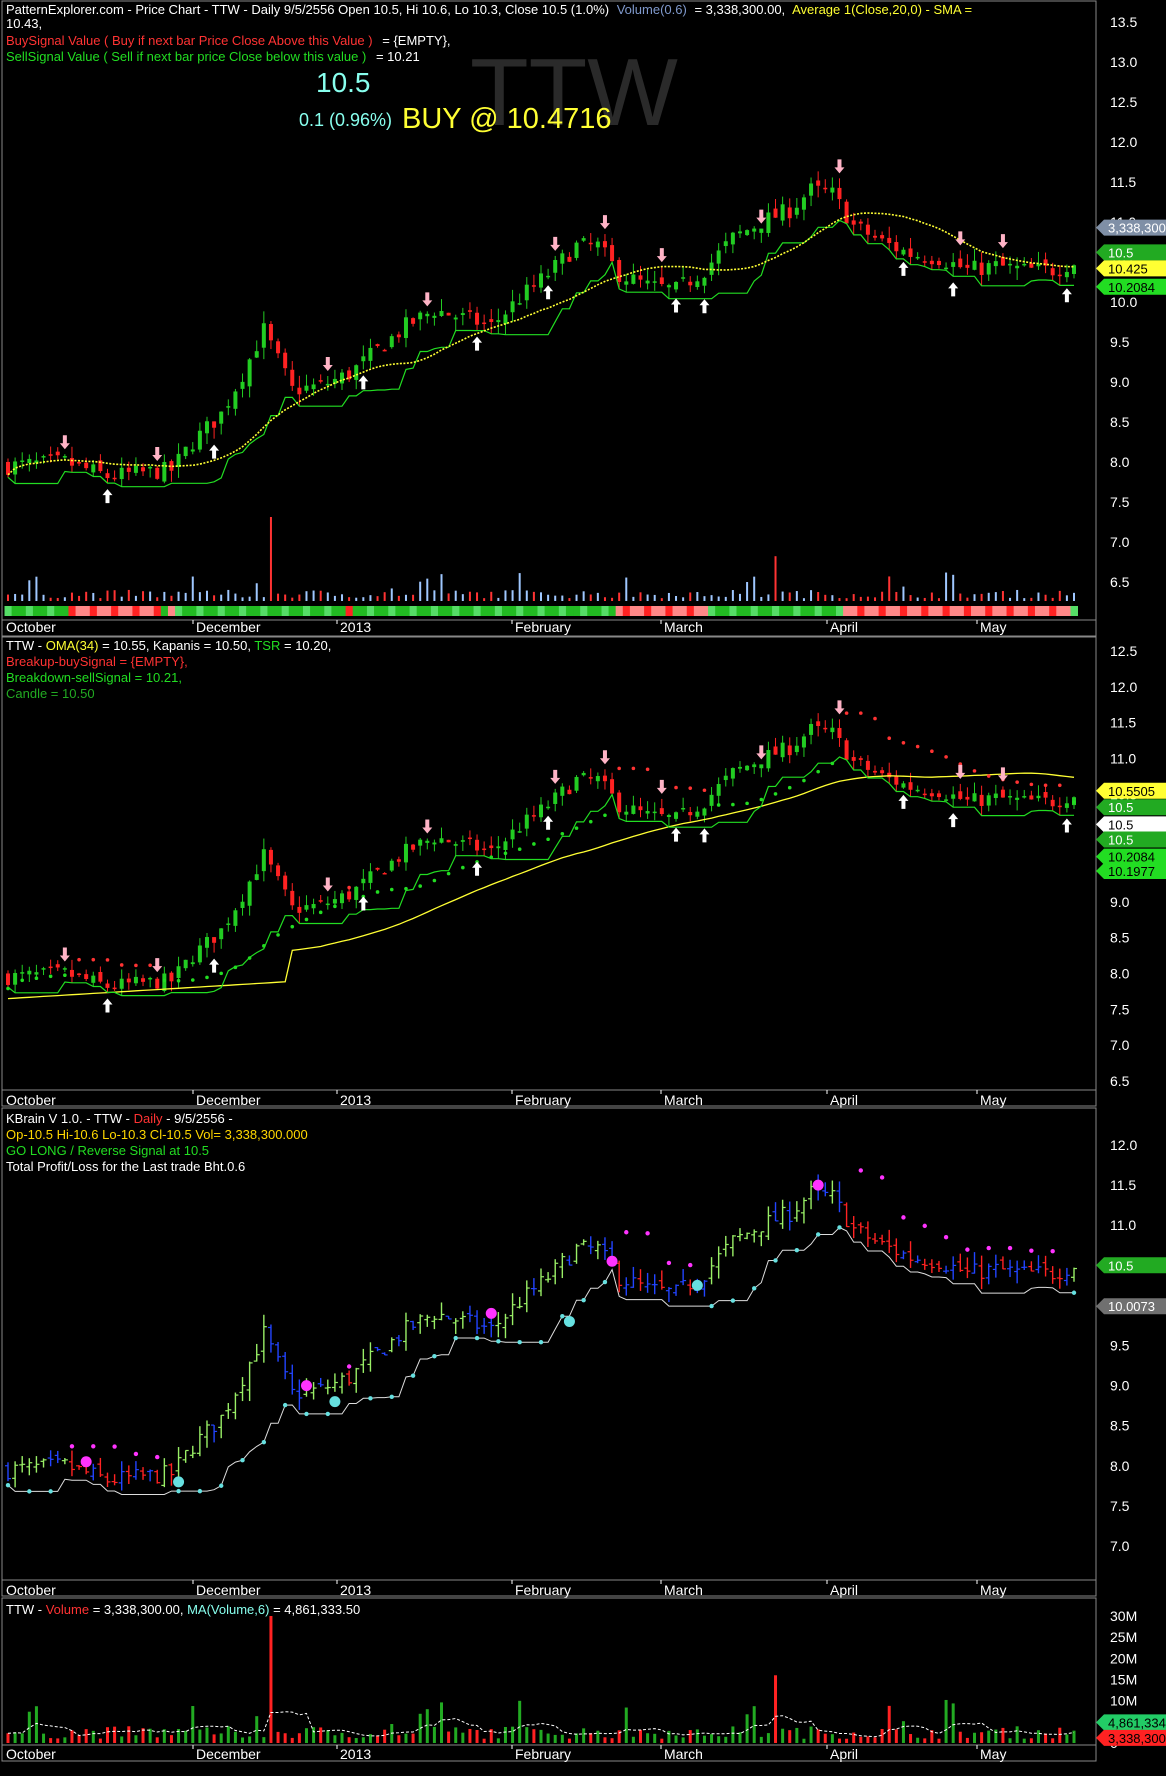  What do you see at coordinates (427, 826) in the screenshot?
I see `panel2-sell-arrow` at bounding box center [427, 826].